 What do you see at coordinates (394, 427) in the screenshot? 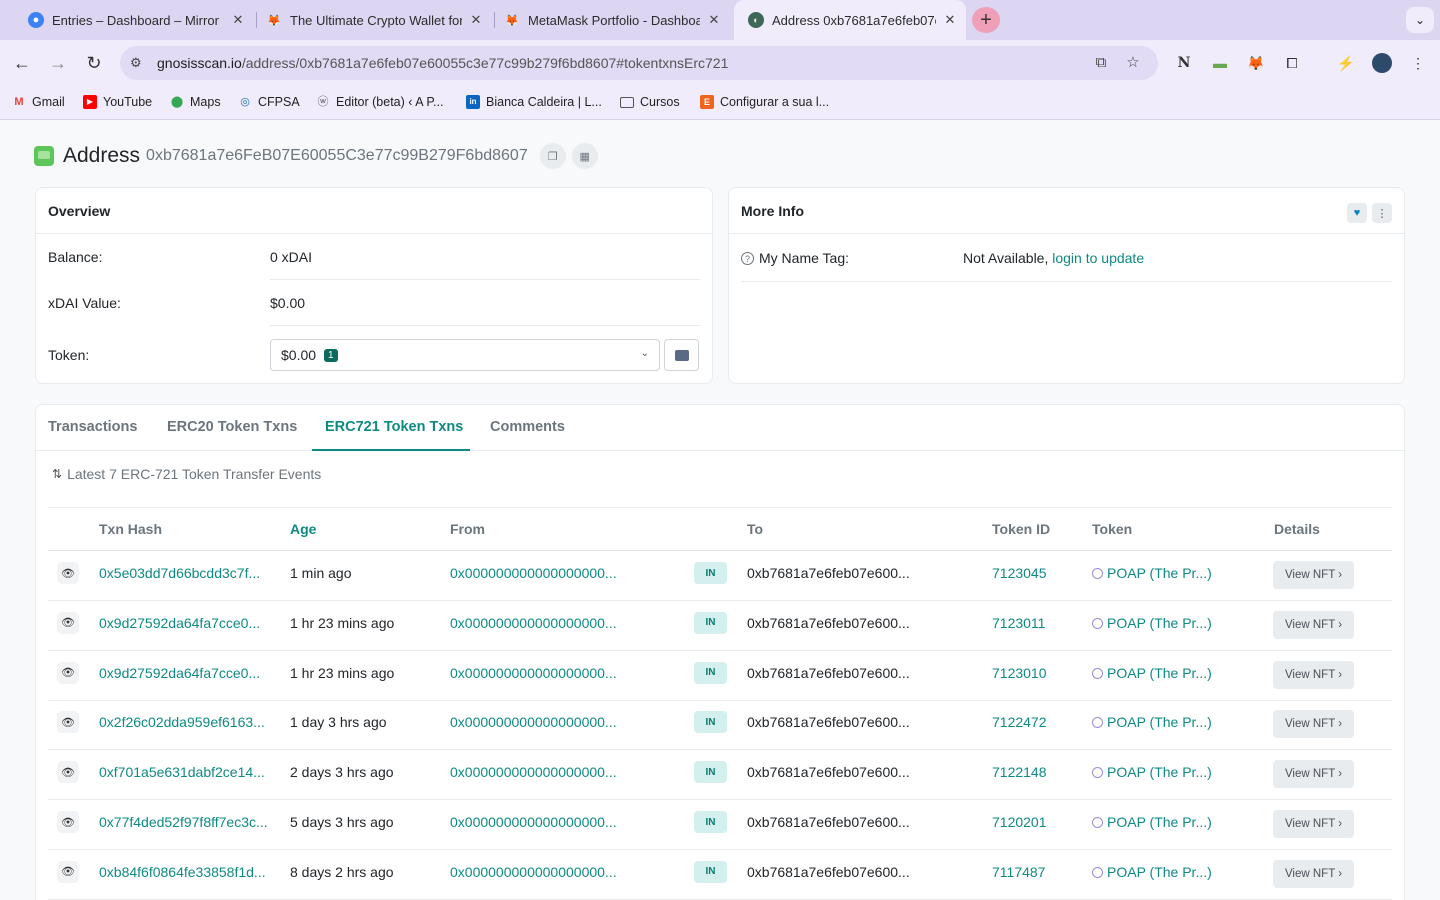
I see `tab-erc721: ERC721 Token Txns` at bounding box center [394, 427].